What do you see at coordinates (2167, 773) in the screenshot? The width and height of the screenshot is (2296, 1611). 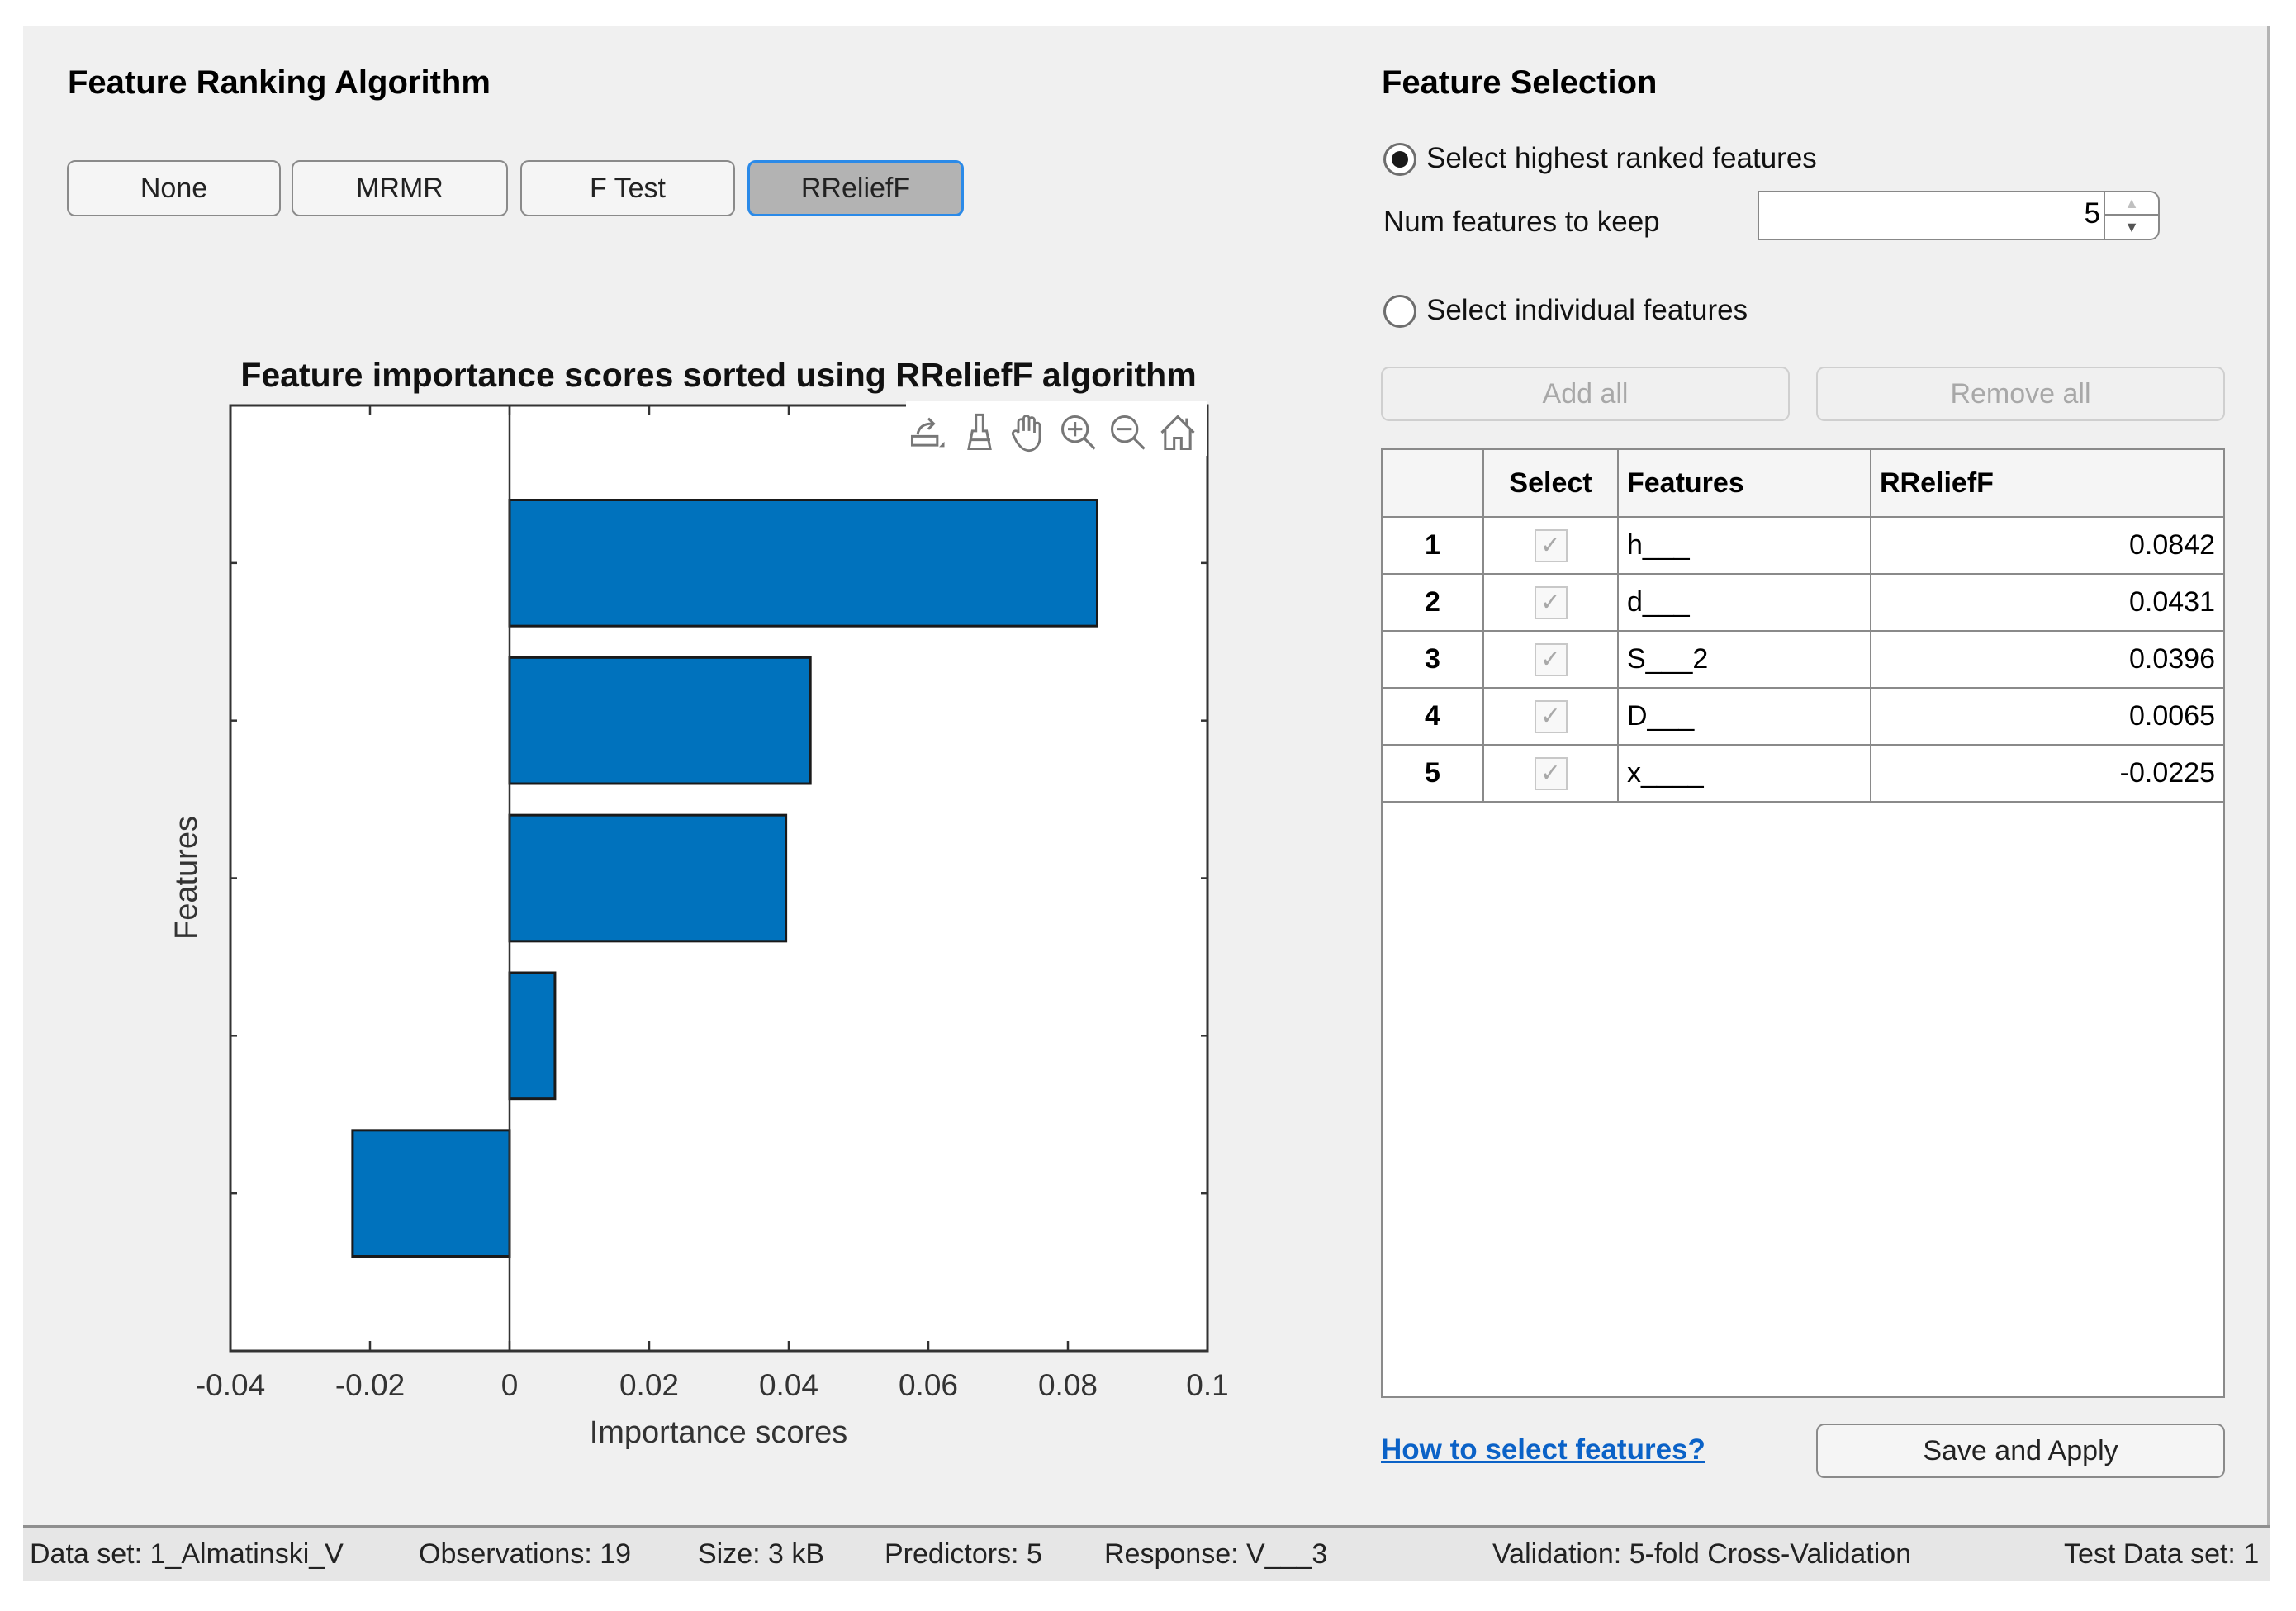 I see `row-score: -0.0225` at bounding box center [2167, 773].